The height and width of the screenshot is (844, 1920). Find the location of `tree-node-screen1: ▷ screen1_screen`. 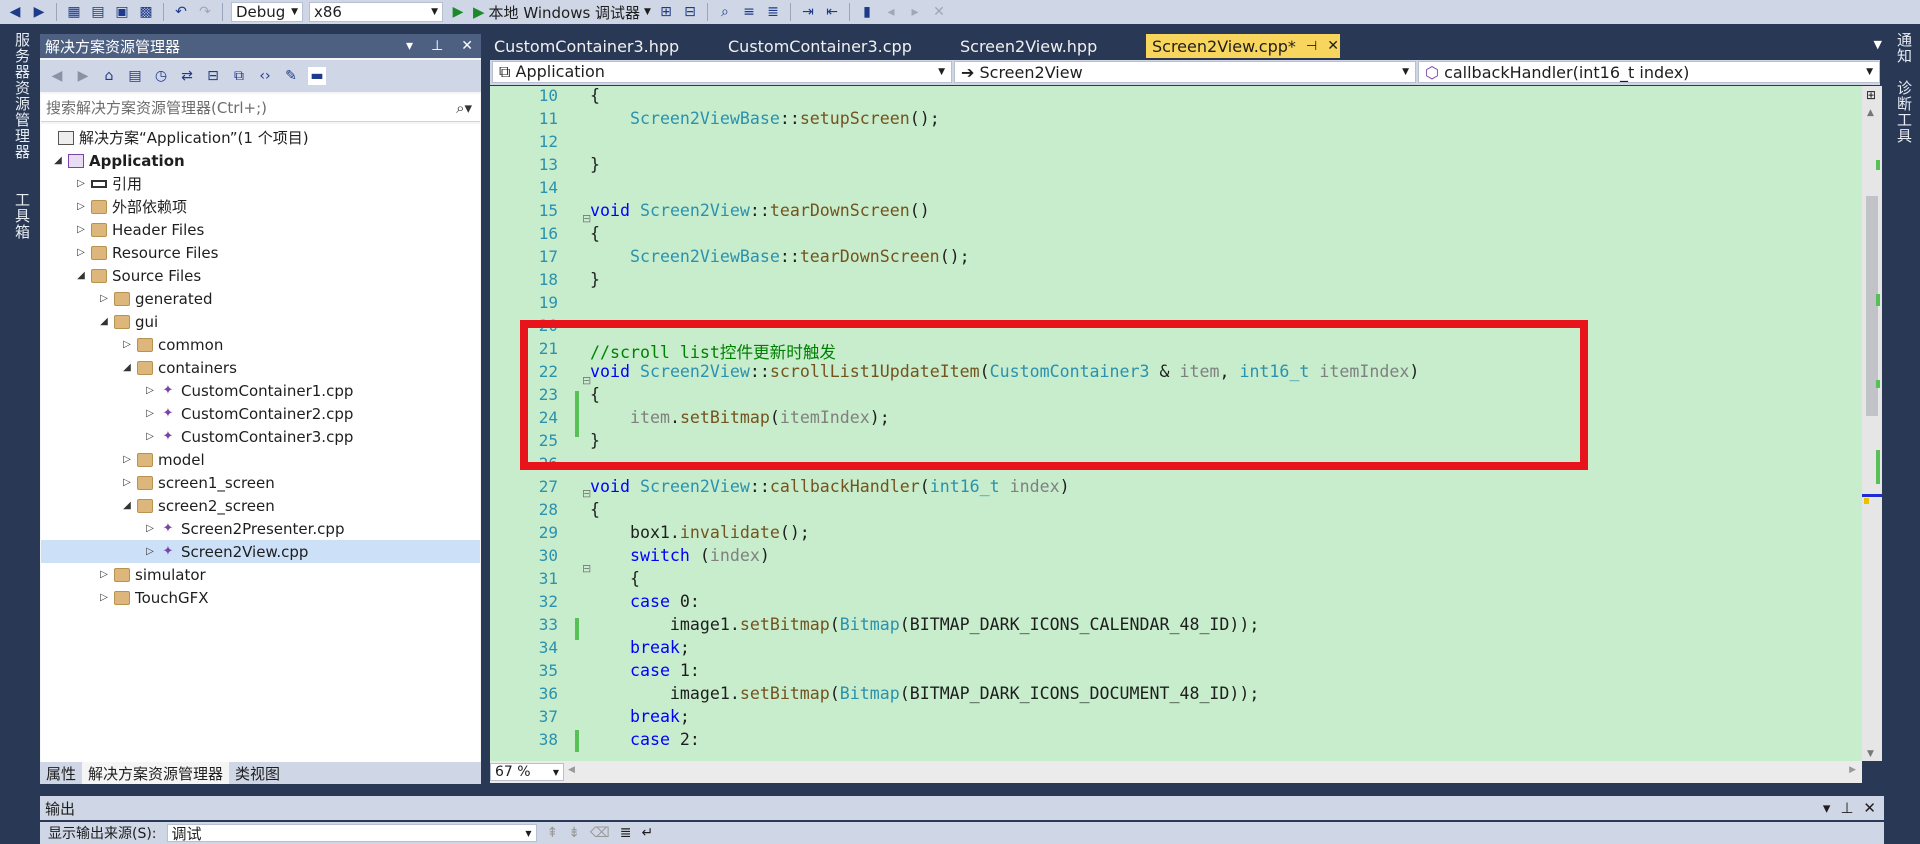

tree-node-screen1: ▷ screen1_screen is located at coordinates (197, 482).